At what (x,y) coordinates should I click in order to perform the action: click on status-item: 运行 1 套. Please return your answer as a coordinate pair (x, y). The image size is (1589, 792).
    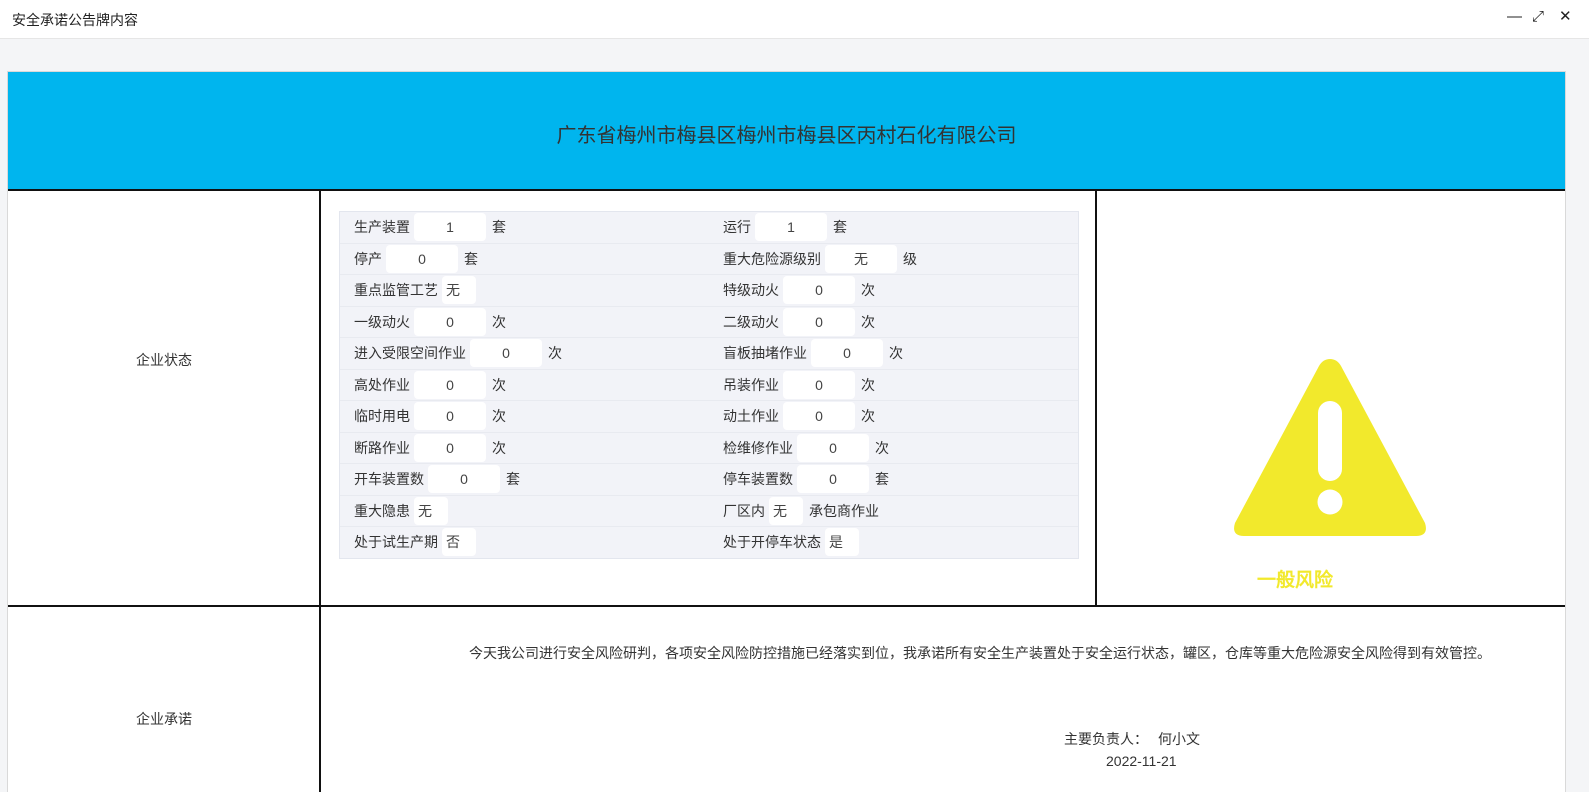
    Looking at the image, I should click on (785, 227).